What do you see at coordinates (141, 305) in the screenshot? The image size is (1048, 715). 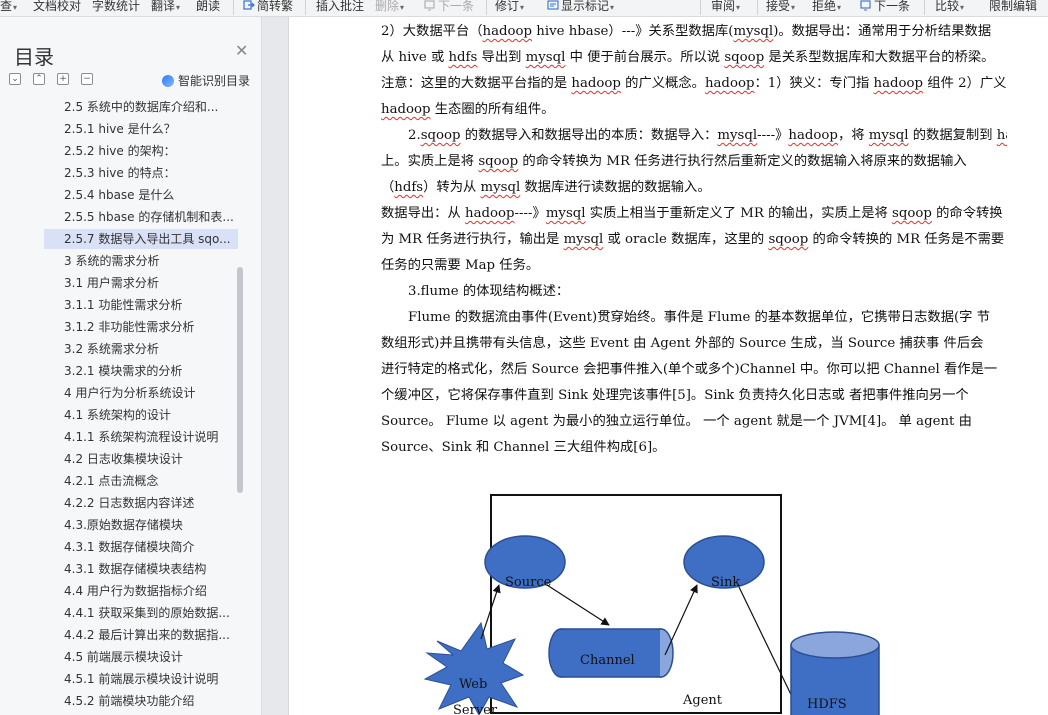 I see `toc-item: 3.1.1 功能性需求分析` at bounding box center [141, 305].